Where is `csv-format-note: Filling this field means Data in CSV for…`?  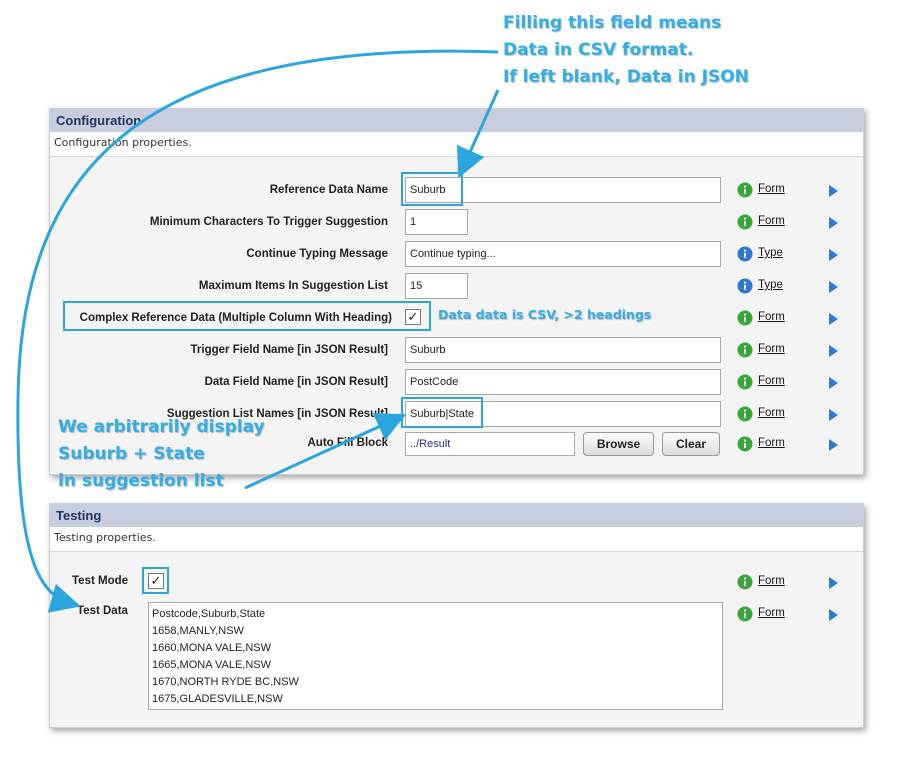 csv-format-note: Filling this field means Data in CSV for… is located at coordinates (653, 50).